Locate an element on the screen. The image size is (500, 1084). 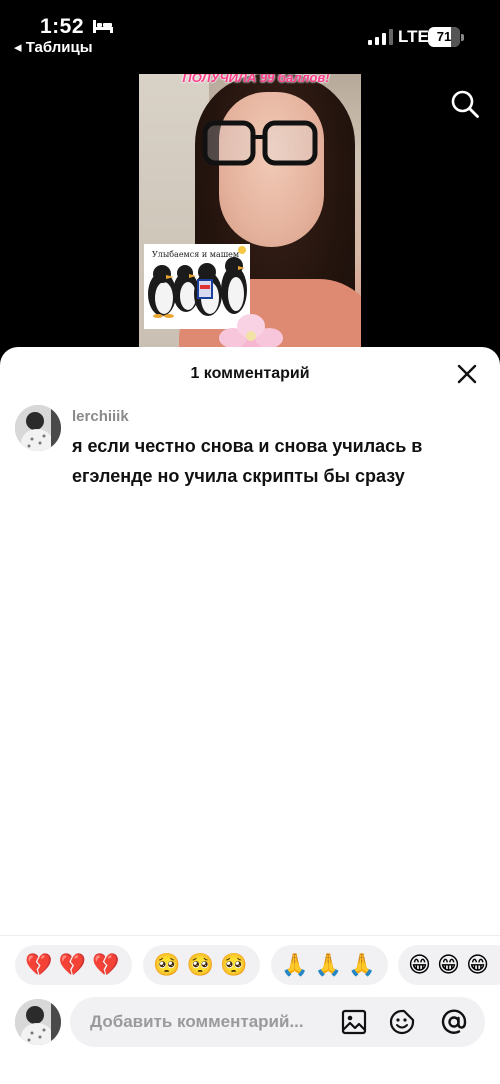
battery-icon: 71 is located at coordinates (446, 37).